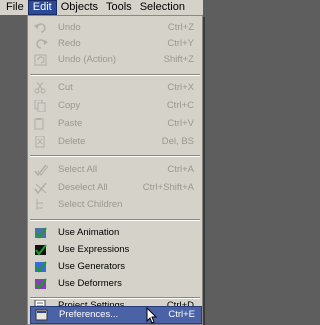  What do you see at coordinates (181, 314) in the screenshot?
I see `menu-item-shortcut: Ctrl+E` at bounding box center [181, 314].